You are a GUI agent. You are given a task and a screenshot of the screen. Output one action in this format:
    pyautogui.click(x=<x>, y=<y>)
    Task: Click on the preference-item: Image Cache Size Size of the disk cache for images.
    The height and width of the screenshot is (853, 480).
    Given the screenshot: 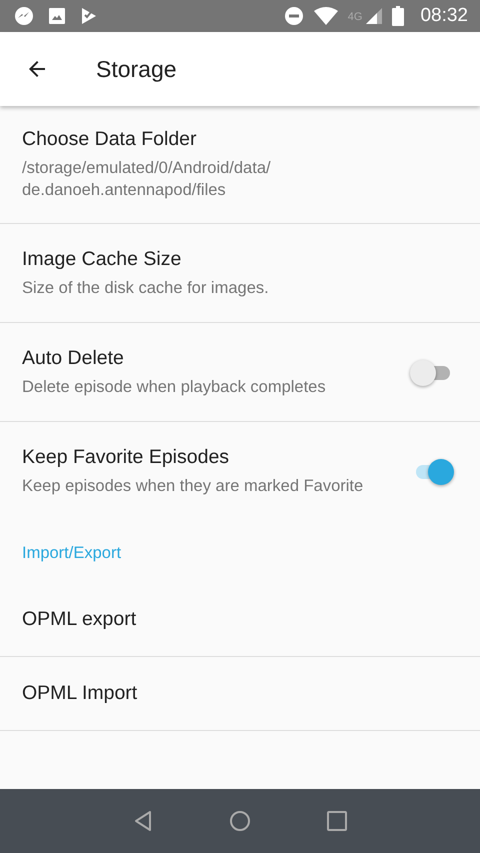 What is the action you would take?
    pyautogui.click(x=240, y=273)
    